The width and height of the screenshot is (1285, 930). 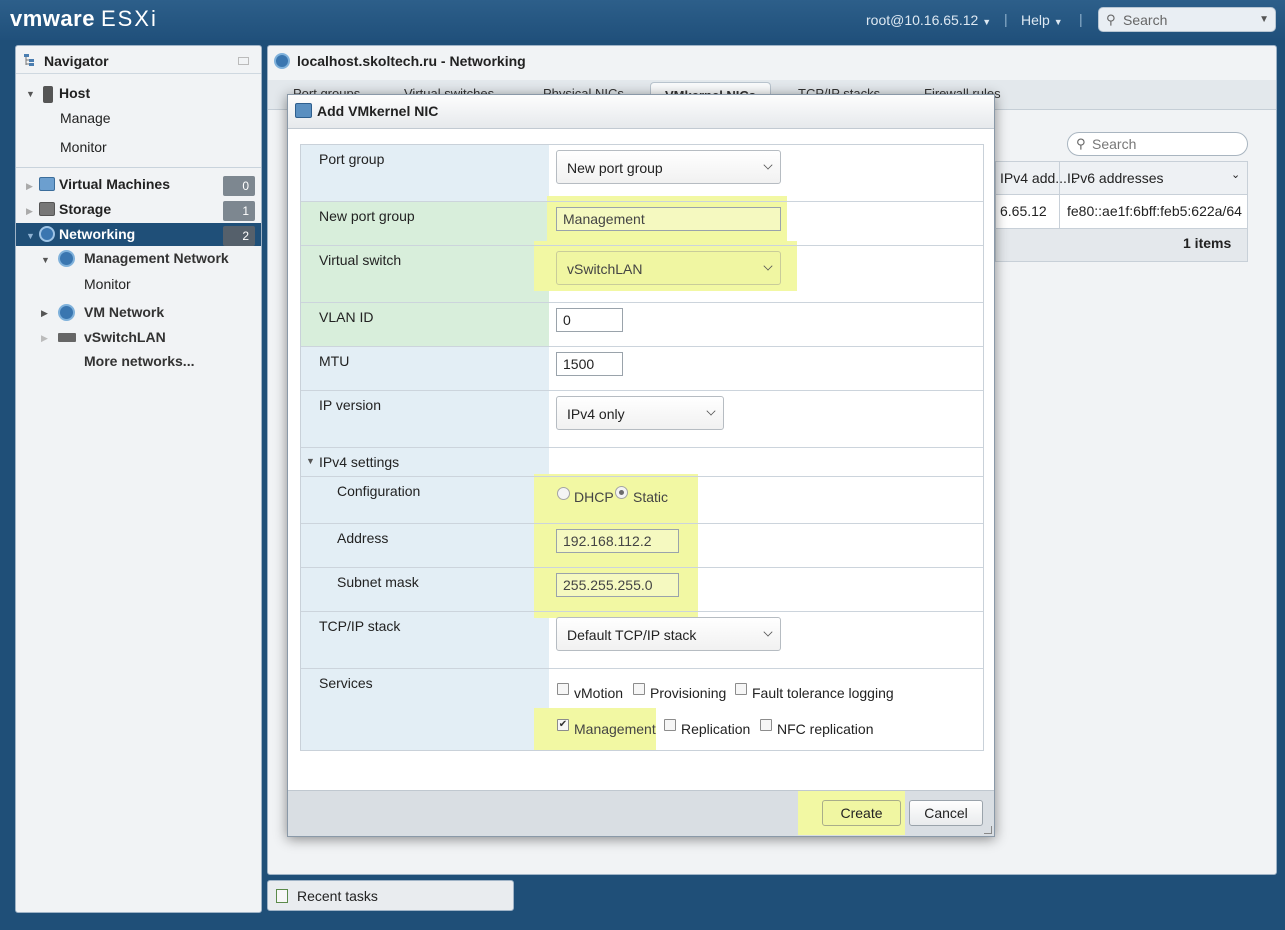 I want to click on nfc-replication-checkbox, so click(x=766, y=725).